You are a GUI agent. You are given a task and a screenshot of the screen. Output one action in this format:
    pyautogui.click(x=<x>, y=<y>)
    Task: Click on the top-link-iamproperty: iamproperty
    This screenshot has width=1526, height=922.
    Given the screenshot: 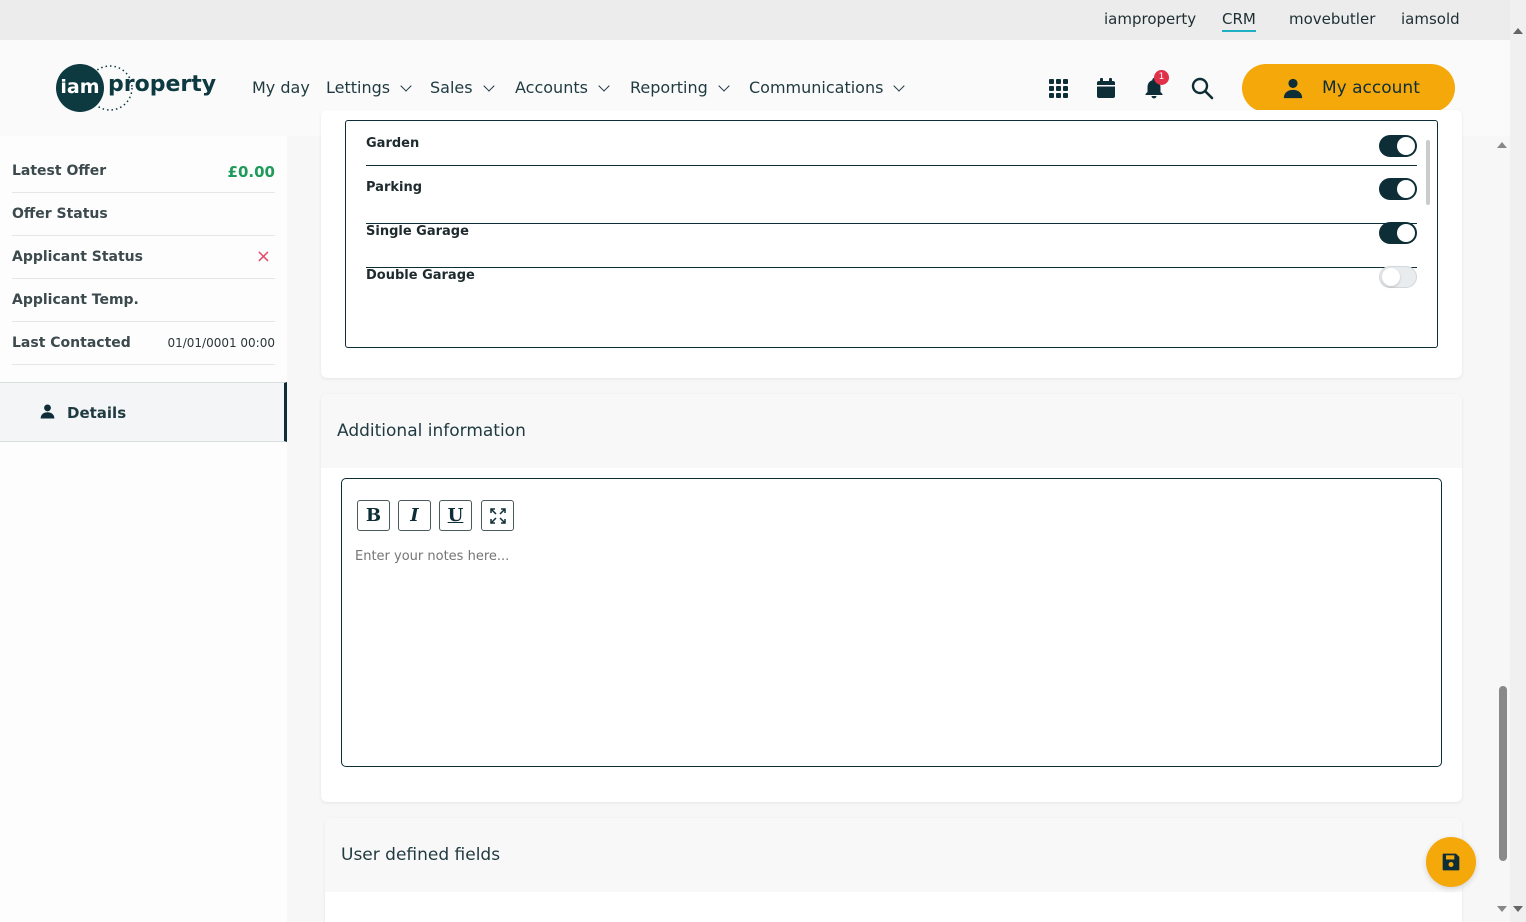 What is the action you would take?
    pyautogui.click(x=1150, y=19)
    